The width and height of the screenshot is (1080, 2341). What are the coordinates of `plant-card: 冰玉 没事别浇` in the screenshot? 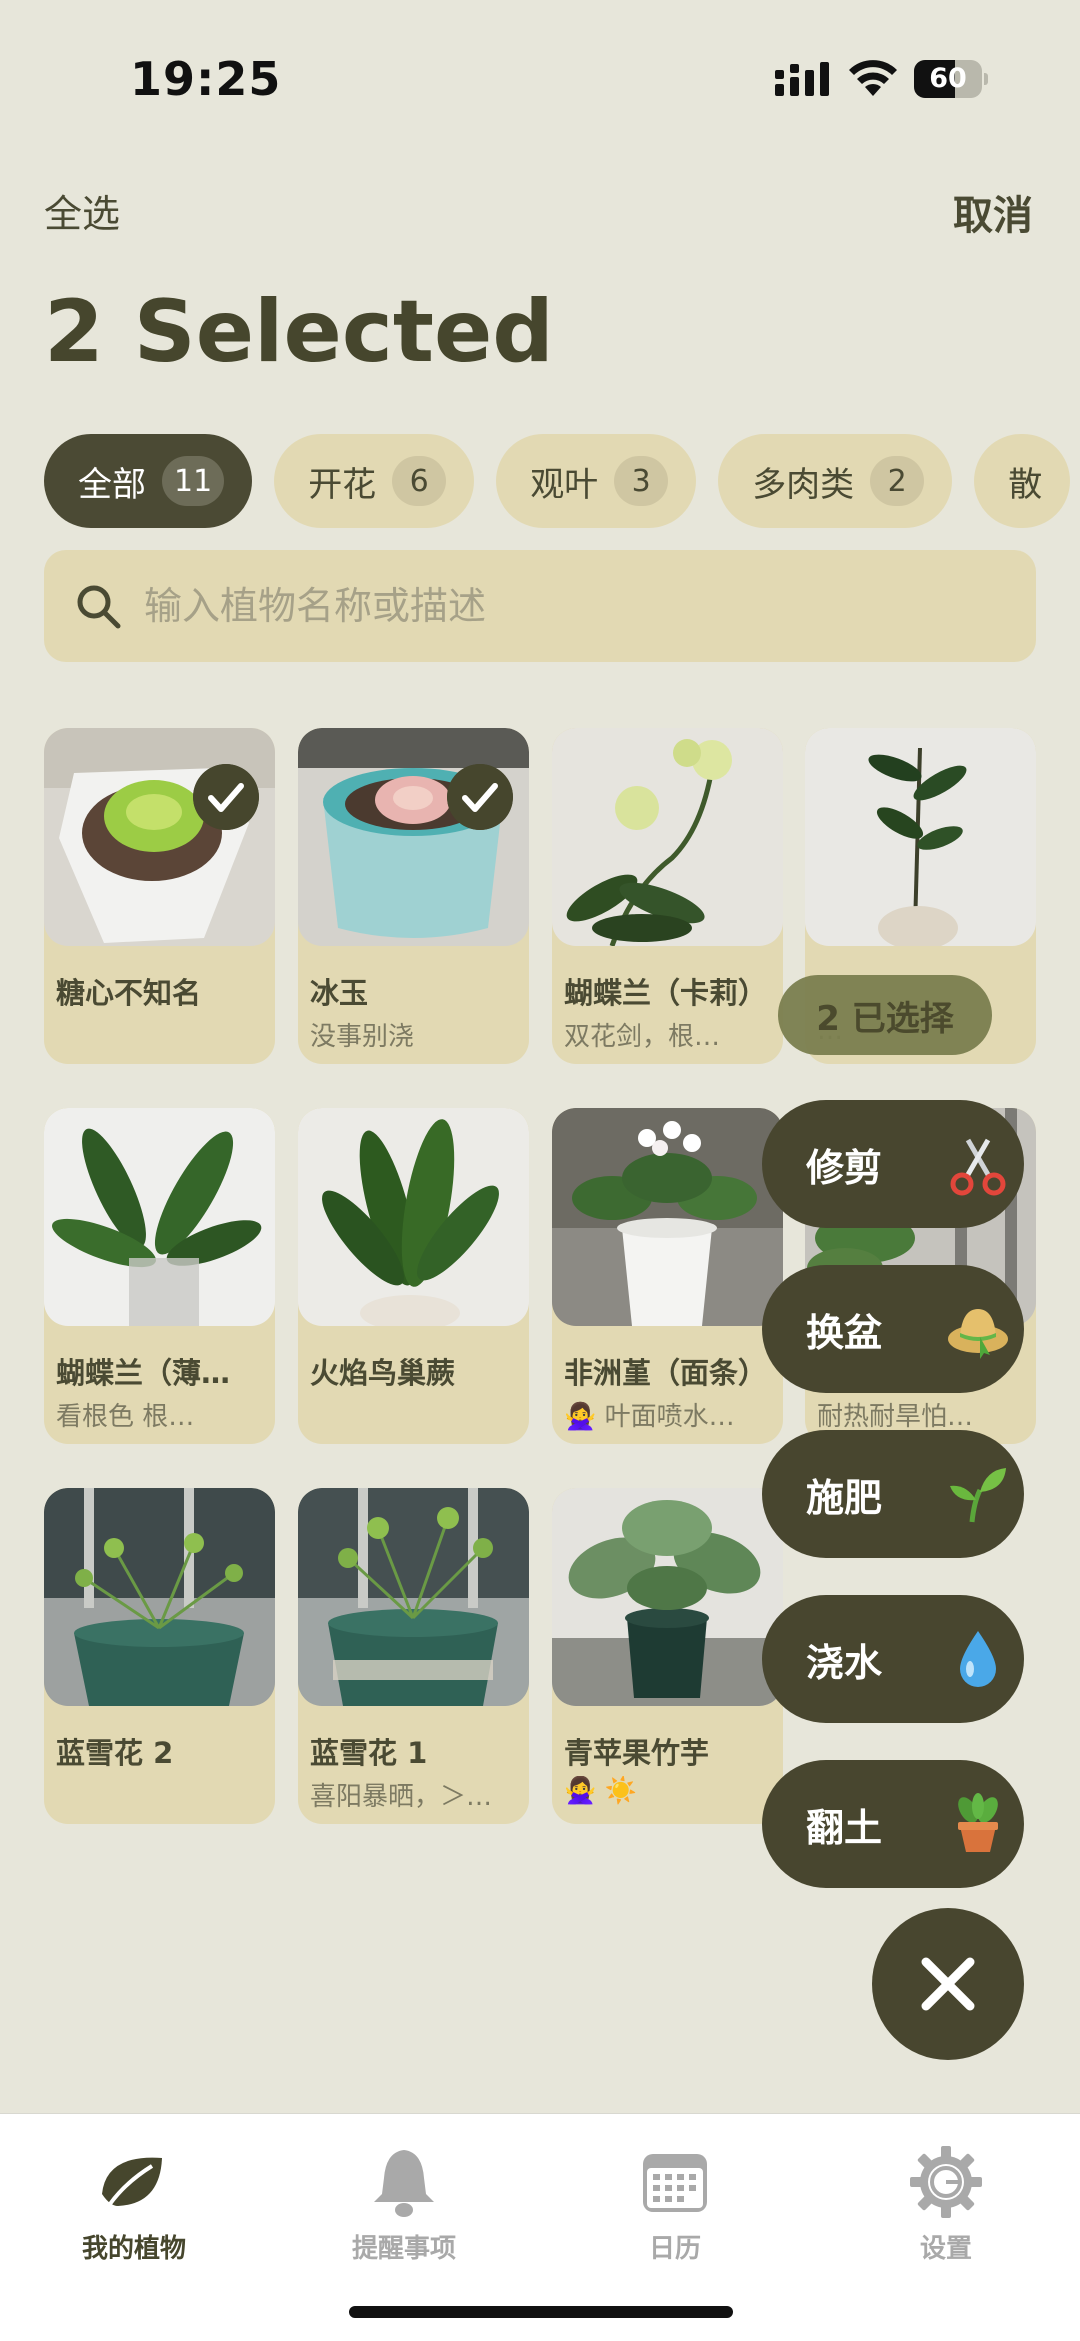 It's located at (413, 896).